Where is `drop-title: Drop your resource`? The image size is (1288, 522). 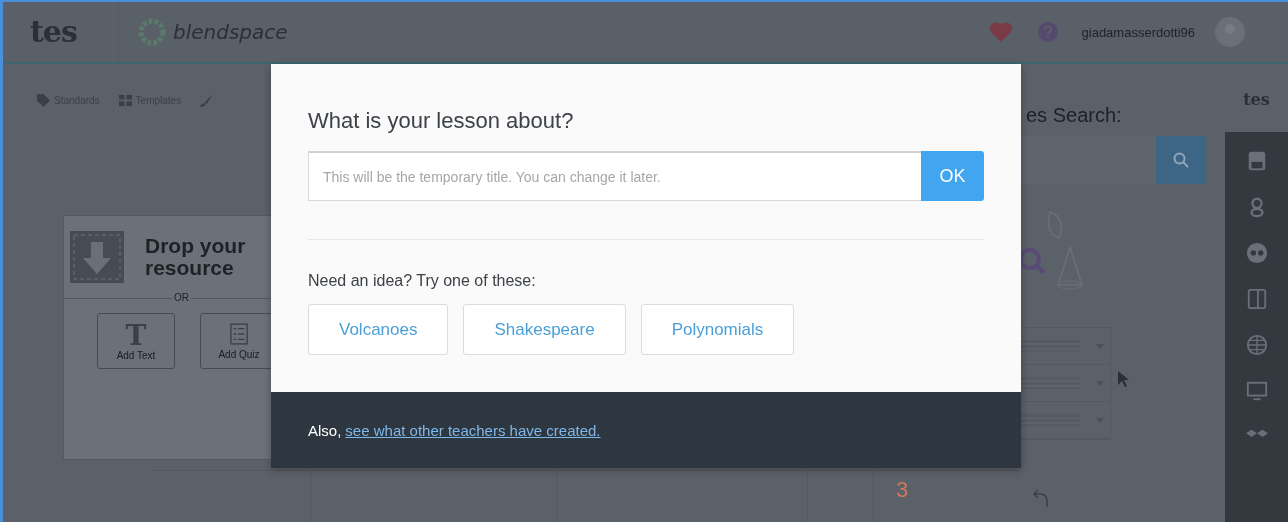
drop-title: Drop your resource is located at coordinates (196, 257).